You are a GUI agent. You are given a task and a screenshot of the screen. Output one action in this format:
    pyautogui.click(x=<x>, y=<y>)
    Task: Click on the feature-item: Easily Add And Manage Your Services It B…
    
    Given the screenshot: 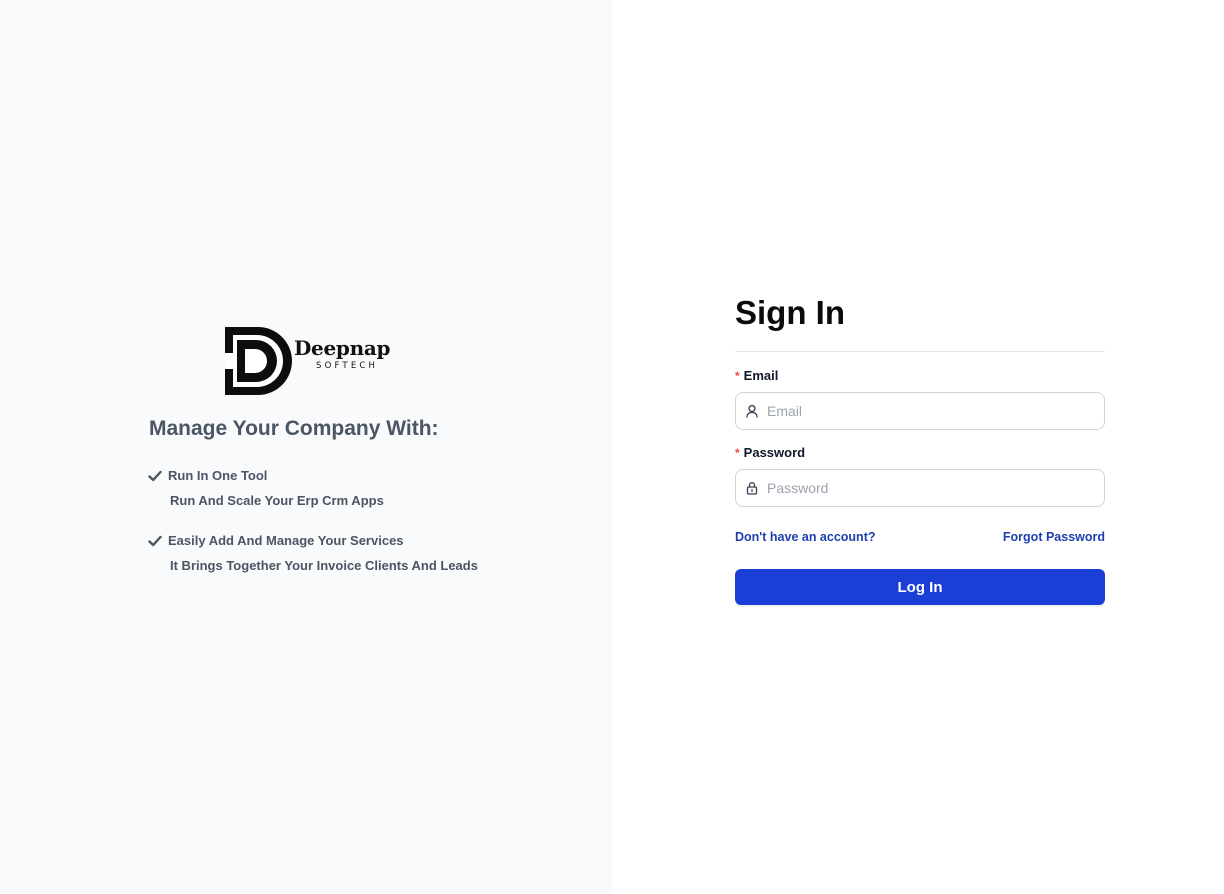 What is the action you would take?
    pyautogui.click(x=313, y=553)
    